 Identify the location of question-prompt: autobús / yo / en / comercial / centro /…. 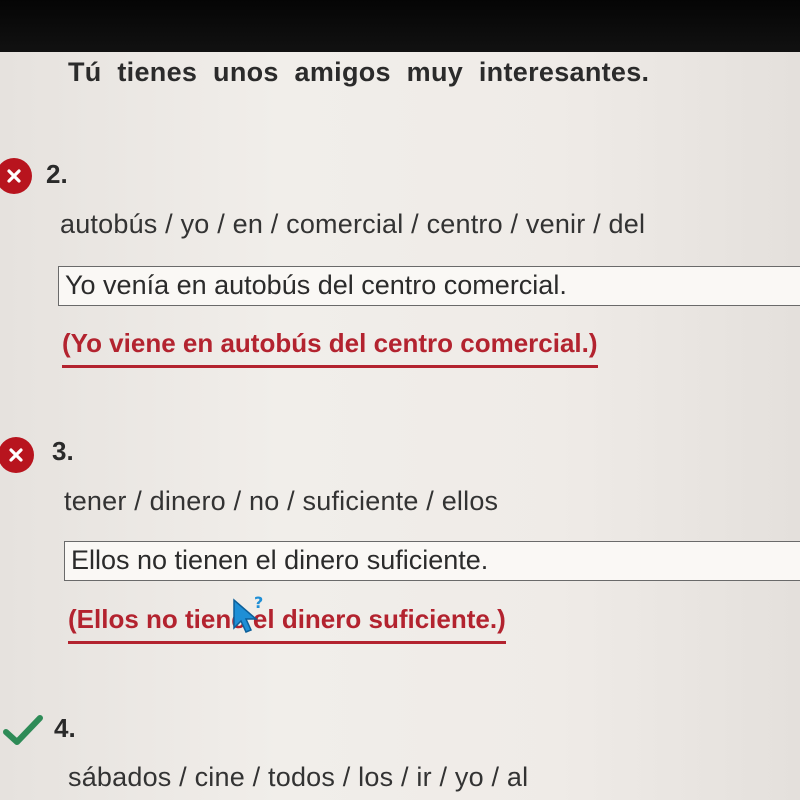
(353, 224).